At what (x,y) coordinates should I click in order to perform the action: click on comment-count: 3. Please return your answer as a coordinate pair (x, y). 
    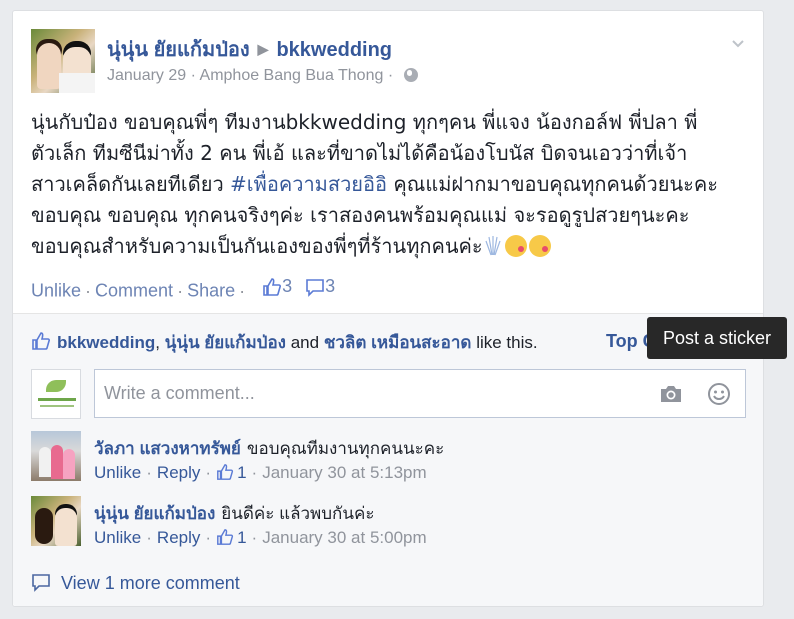
    Looking at the image, I should click on (320, 286).